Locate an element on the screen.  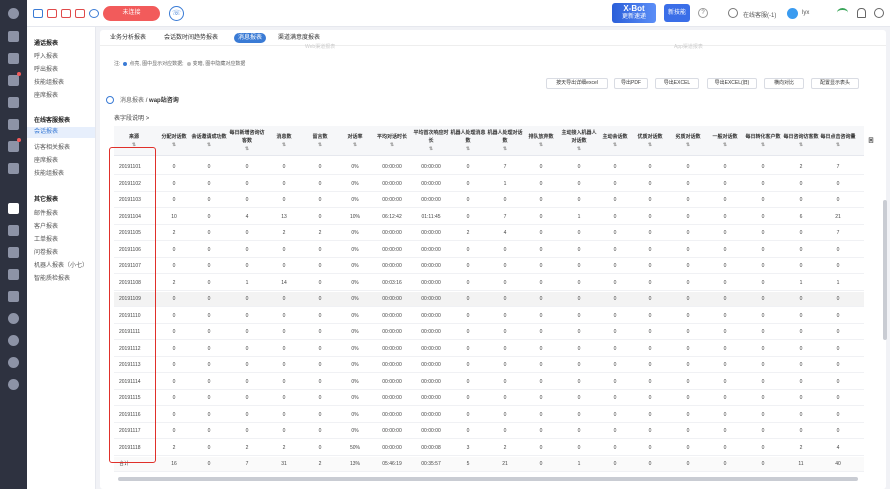
ticket-icon is located at coordinates (13, 146).